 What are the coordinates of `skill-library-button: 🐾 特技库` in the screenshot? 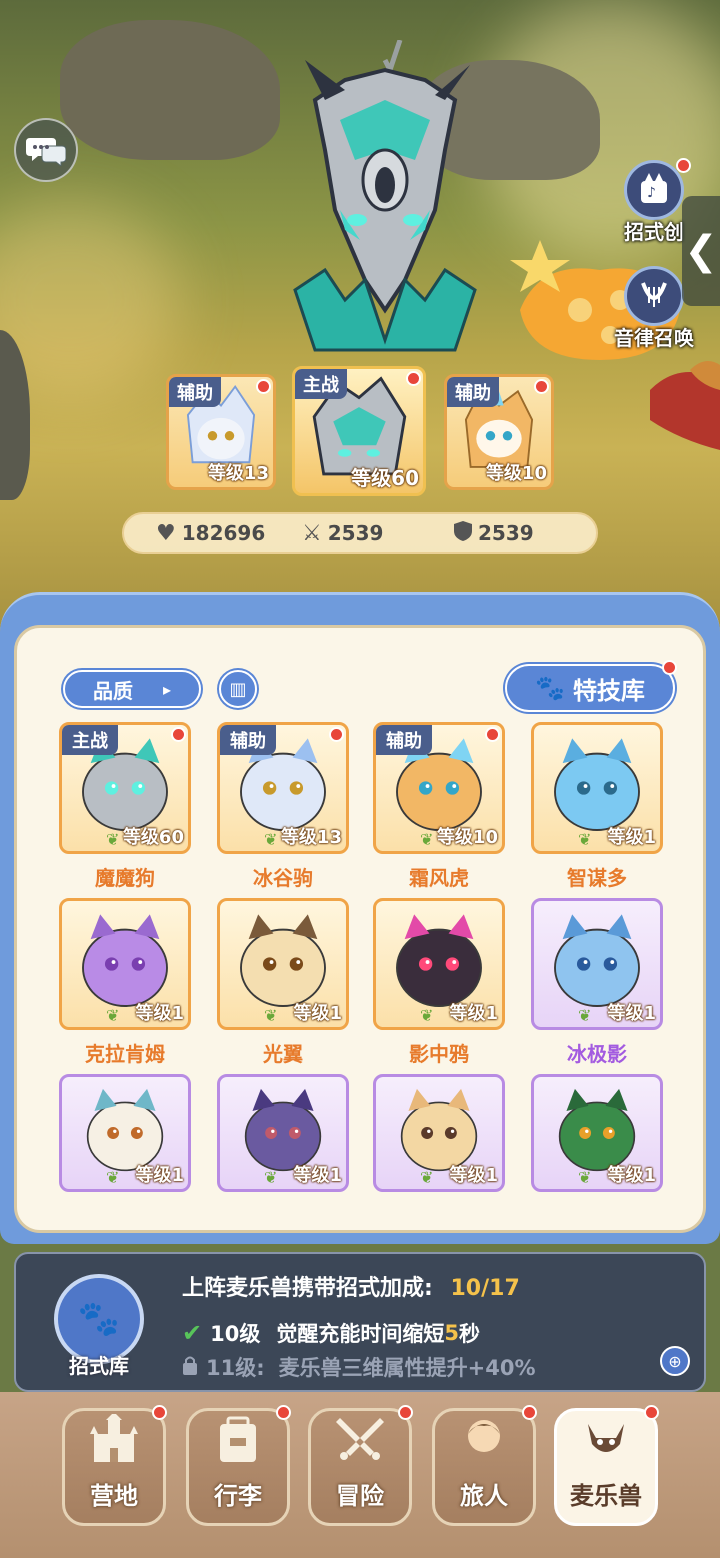 It's located at (591, 686).